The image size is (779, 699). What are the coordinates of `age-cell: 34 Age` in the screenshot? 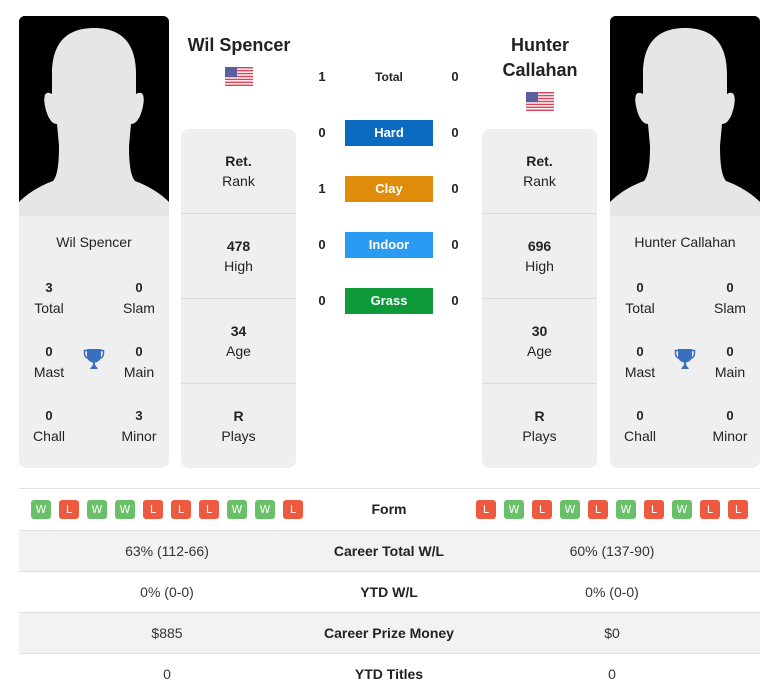 It's located at (238, 341).